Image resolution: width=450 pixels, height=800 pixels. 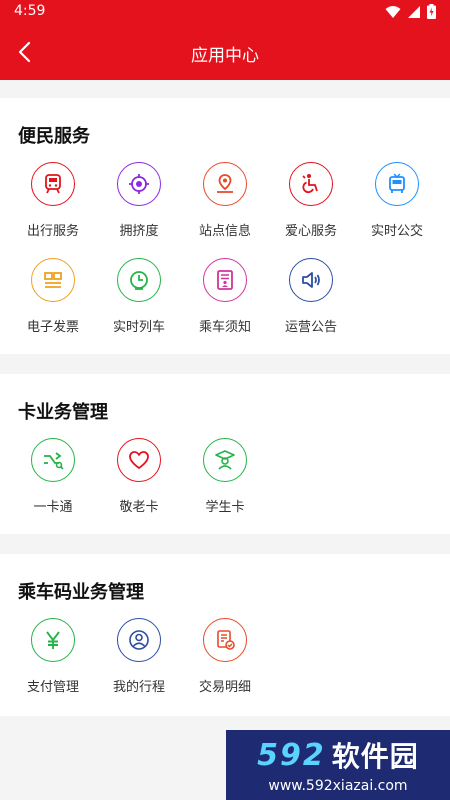 I want to click on app-item-label: 电子发票, so click(x=52, y=327).